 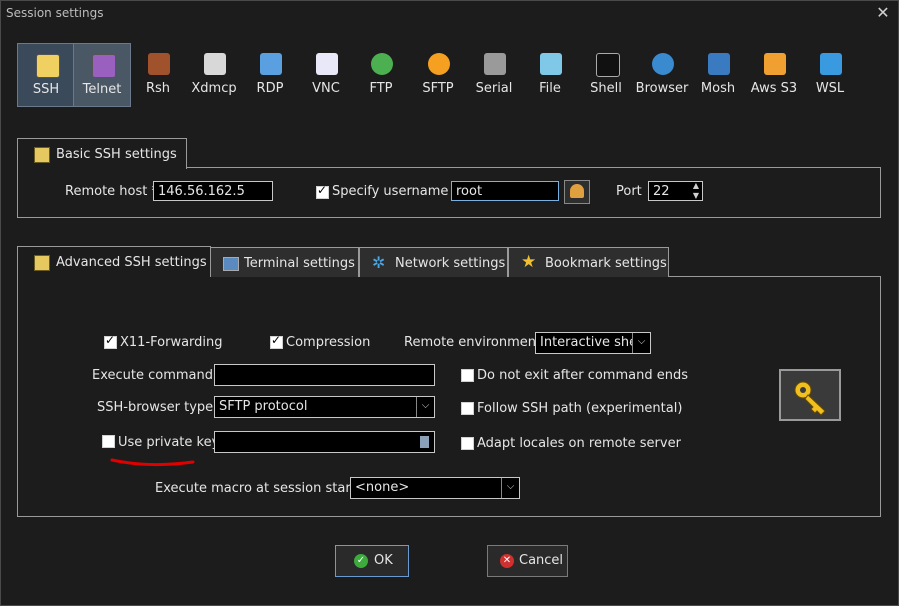 I want to click on browser-icon, so click(x=663, y=64).